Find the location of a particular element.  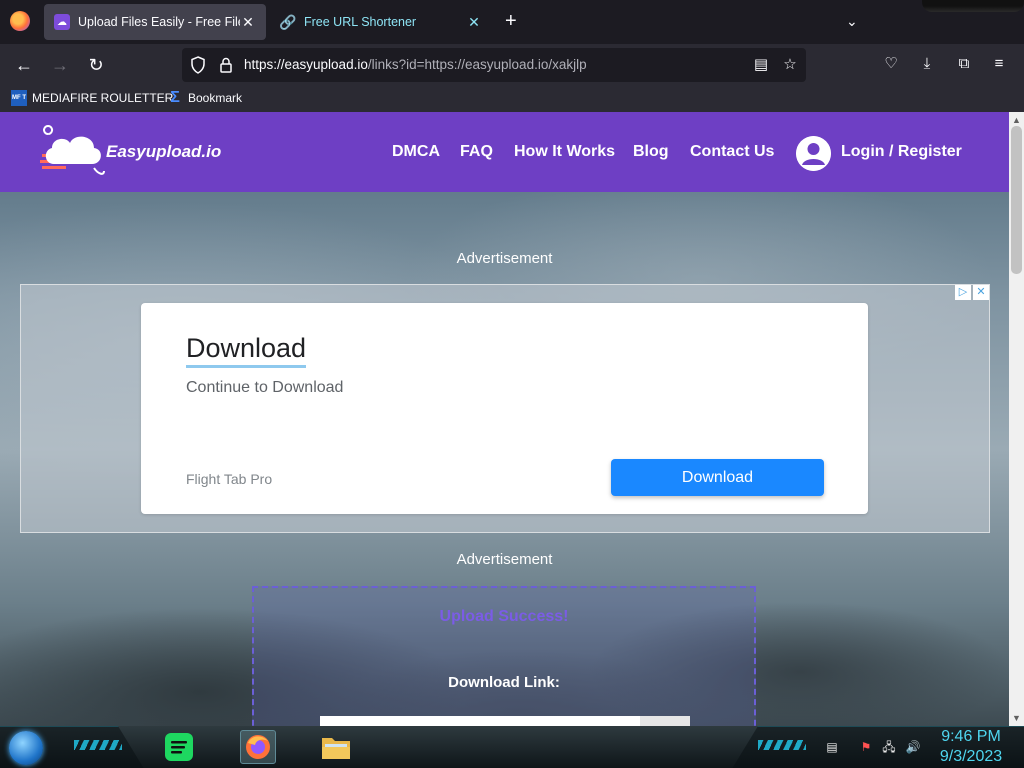

scroll-down-icon: ▼ is located at coordinates (1016, 718).